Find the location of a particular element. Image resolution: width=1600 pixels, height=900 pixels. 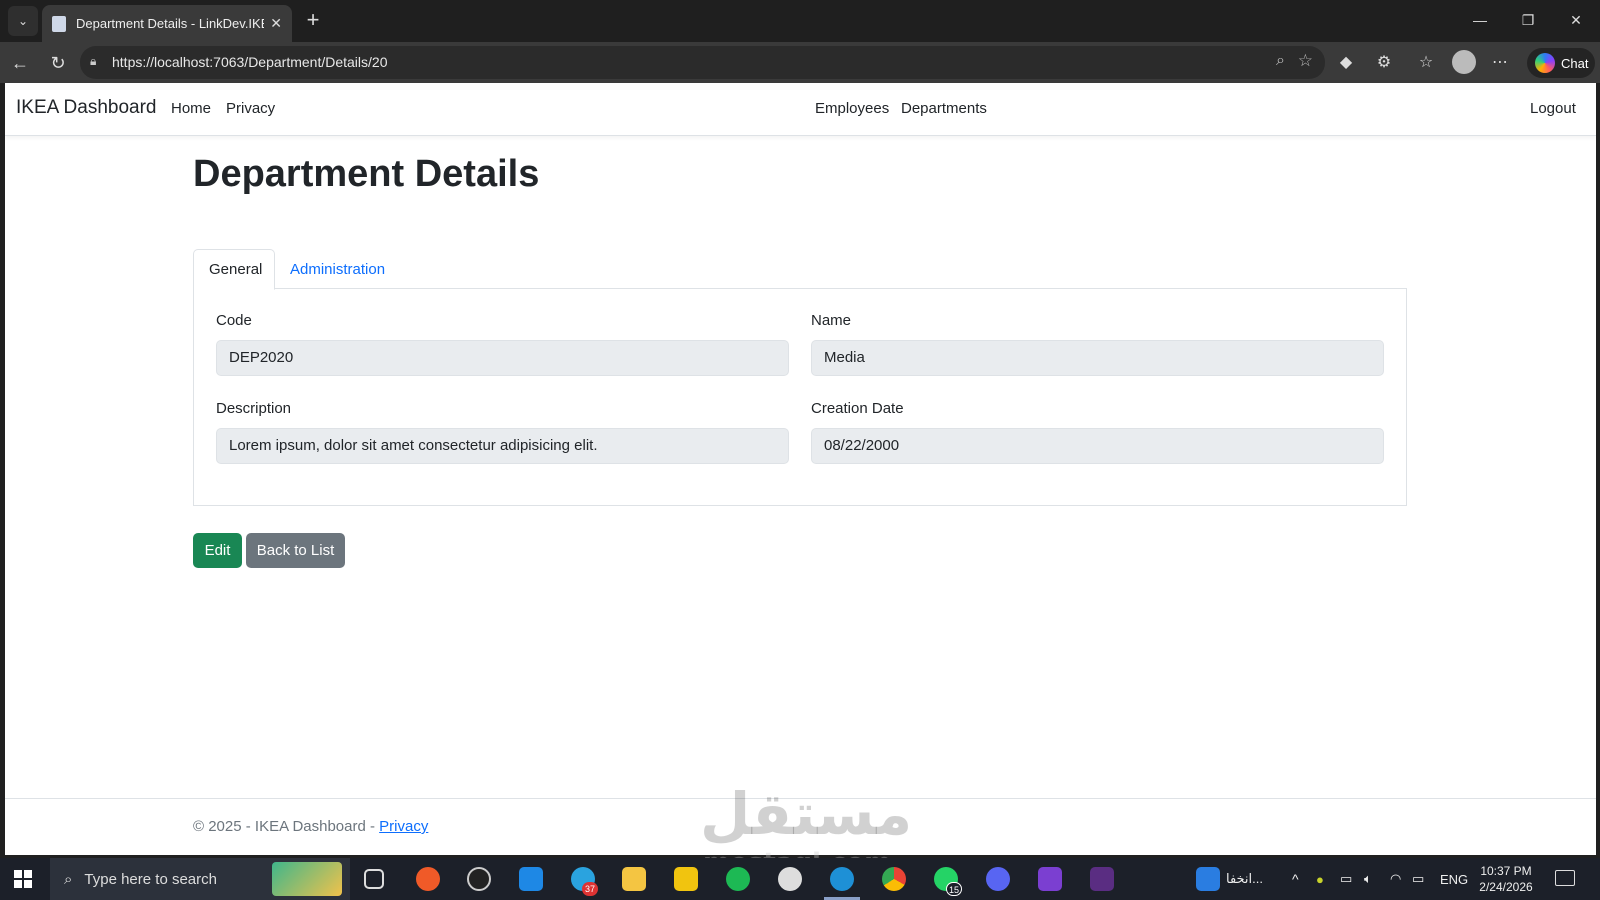

clock-time: 10:37 PM is located at coordinates (1506, 871).